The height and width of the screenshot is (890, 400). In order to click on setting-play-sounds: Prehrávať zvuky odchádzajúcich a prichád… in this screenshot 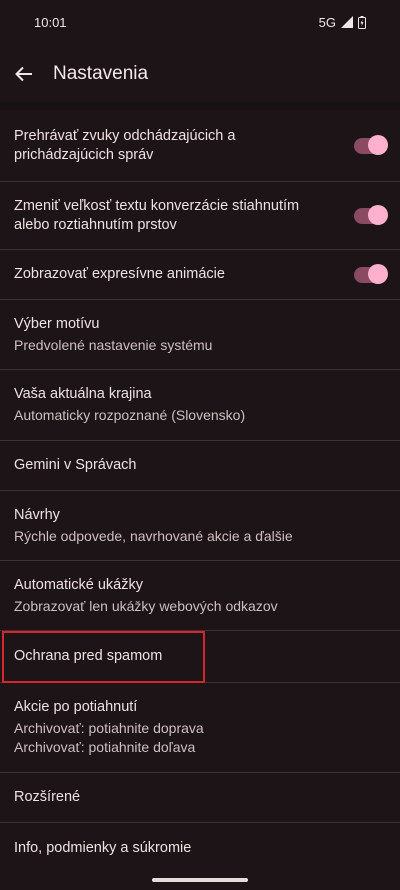, I will do `click(200, 146)`.